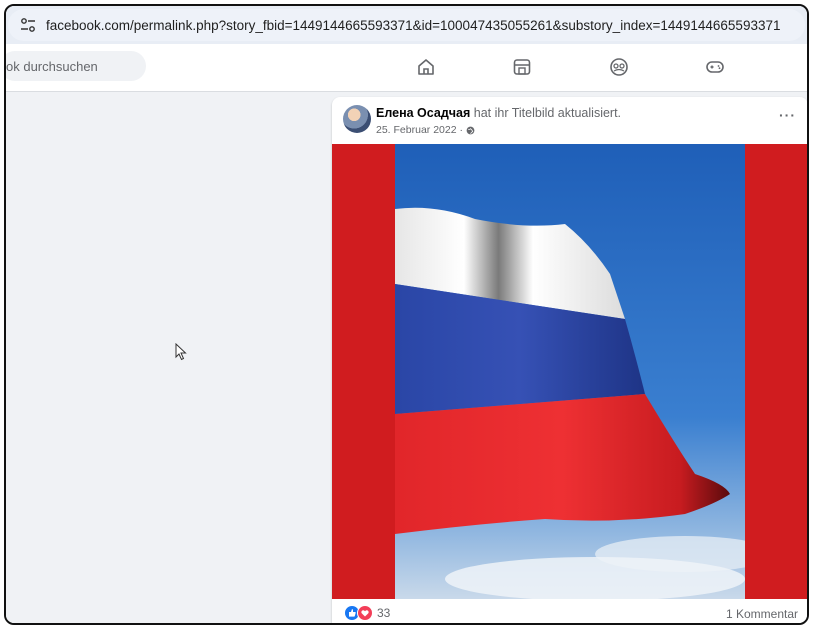  I want to click on gaming-icon, so click(715, 67).